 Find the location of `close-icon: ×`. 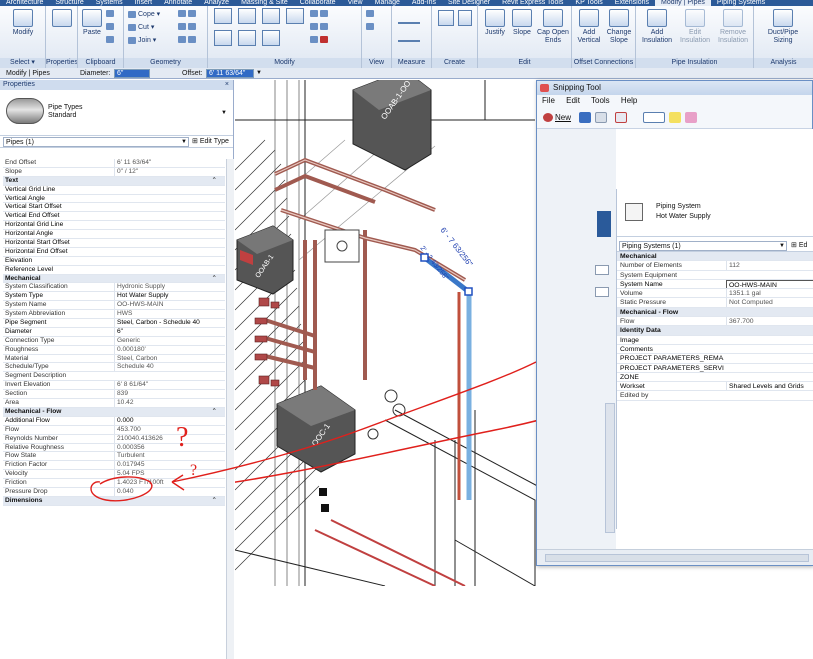

close-icon: × is located at coordinates (227, 85).